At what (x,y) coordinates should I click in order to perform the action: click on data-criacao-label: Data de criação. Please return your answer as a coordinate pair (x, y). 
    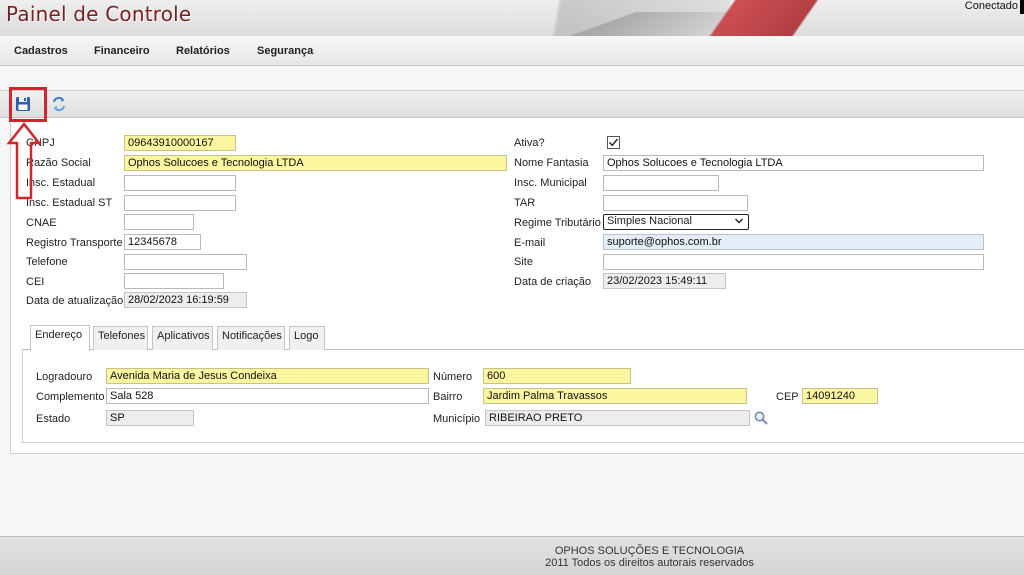
    Looking at the image, I should click on (553, 282).